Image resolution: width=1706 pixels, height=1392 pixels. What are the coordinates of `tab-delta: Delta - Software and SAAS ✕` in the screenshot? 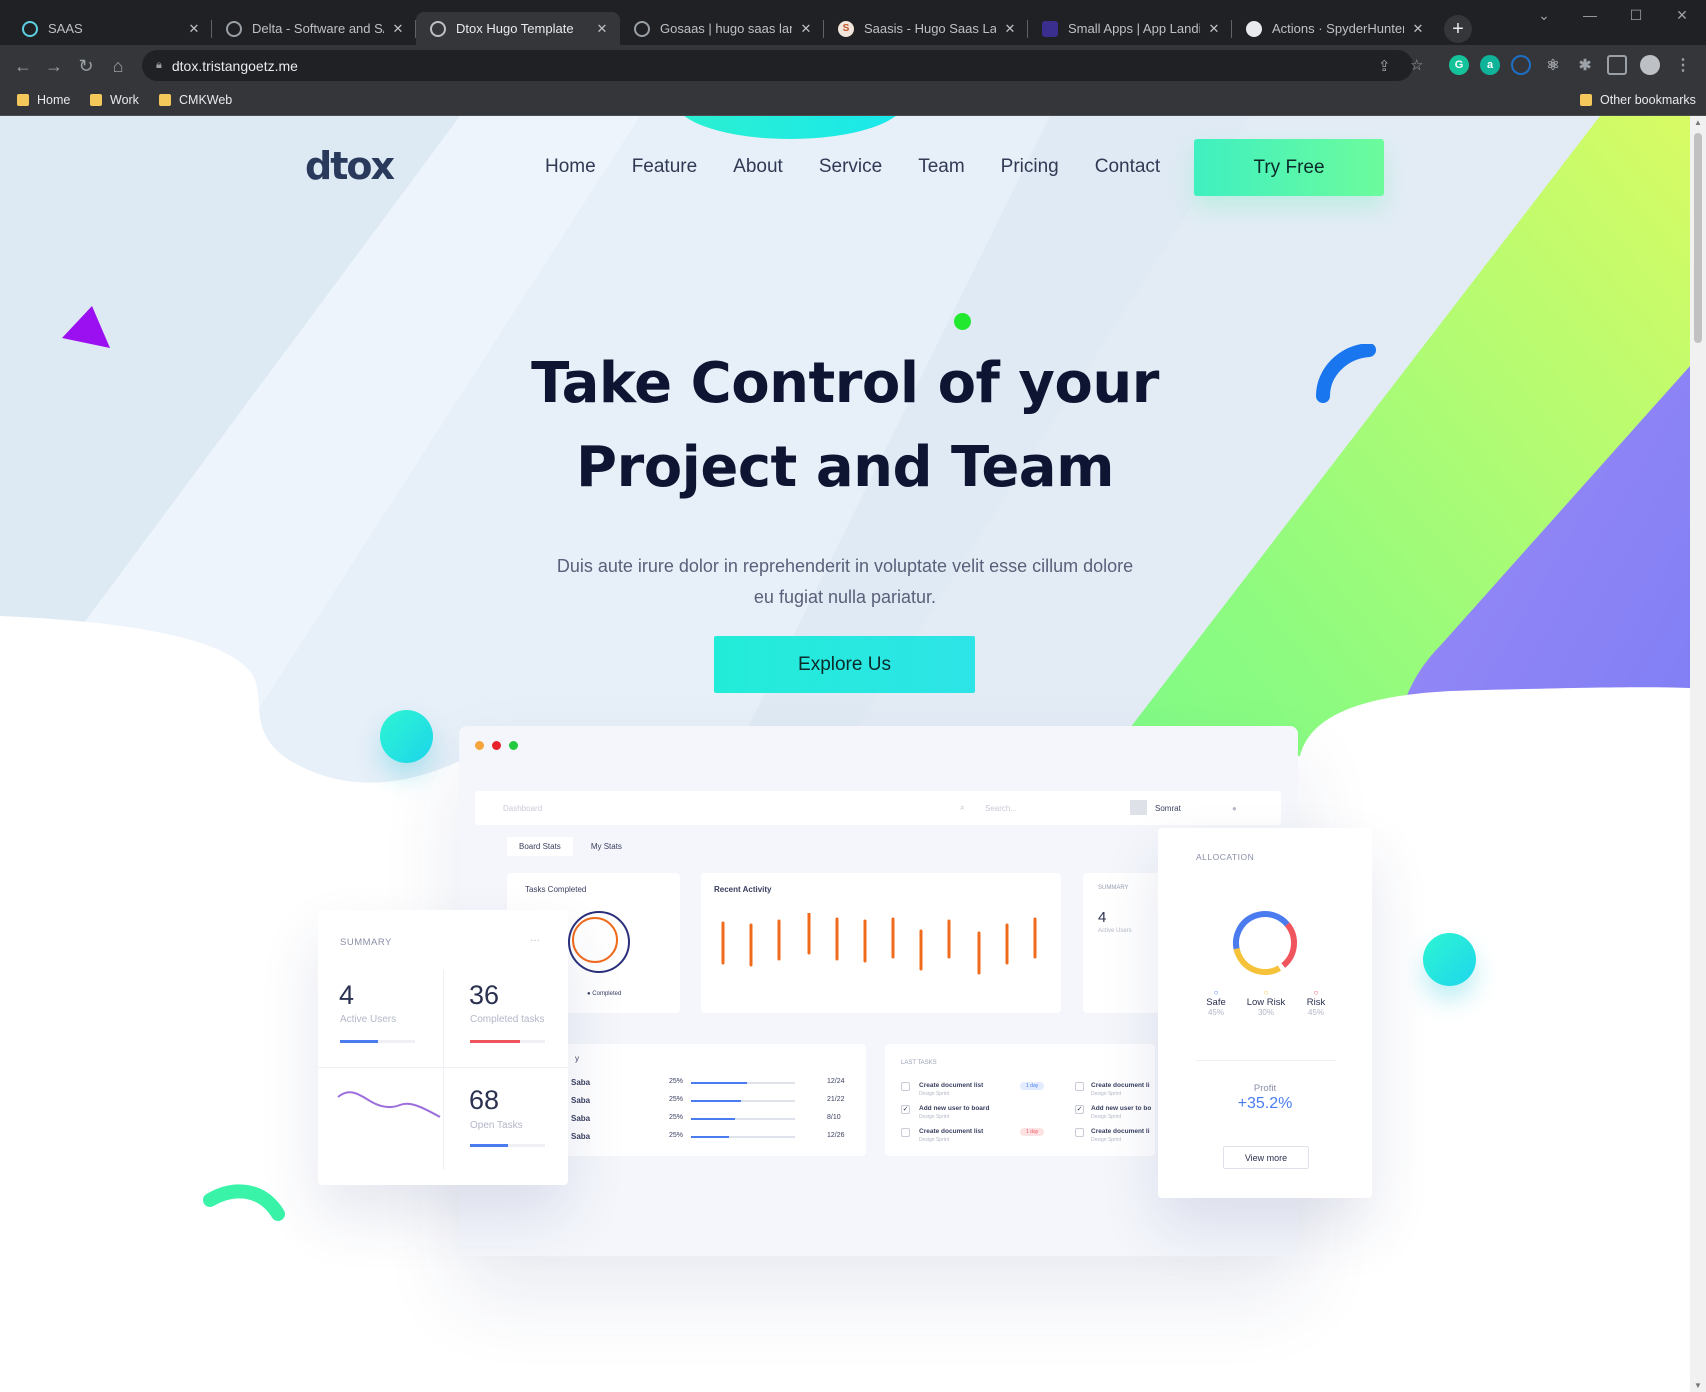 It's located at (314, 28).